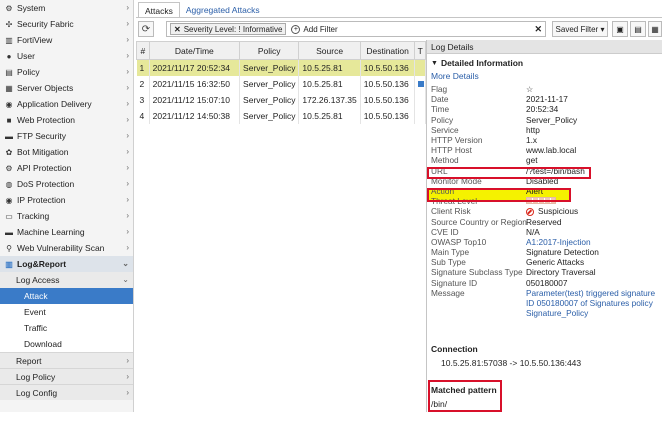 The height and width of the screenshot is (426, 662). I want to click on tab-bar: Attacks Aggregated Attacks, so click(202, 10).